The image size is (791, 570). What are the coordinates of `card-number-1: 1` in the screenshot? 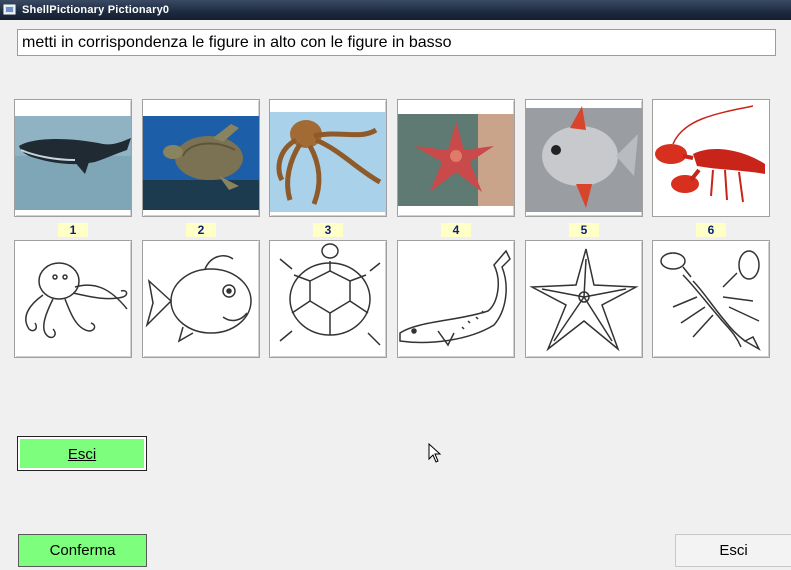 It's located at (73, 230).